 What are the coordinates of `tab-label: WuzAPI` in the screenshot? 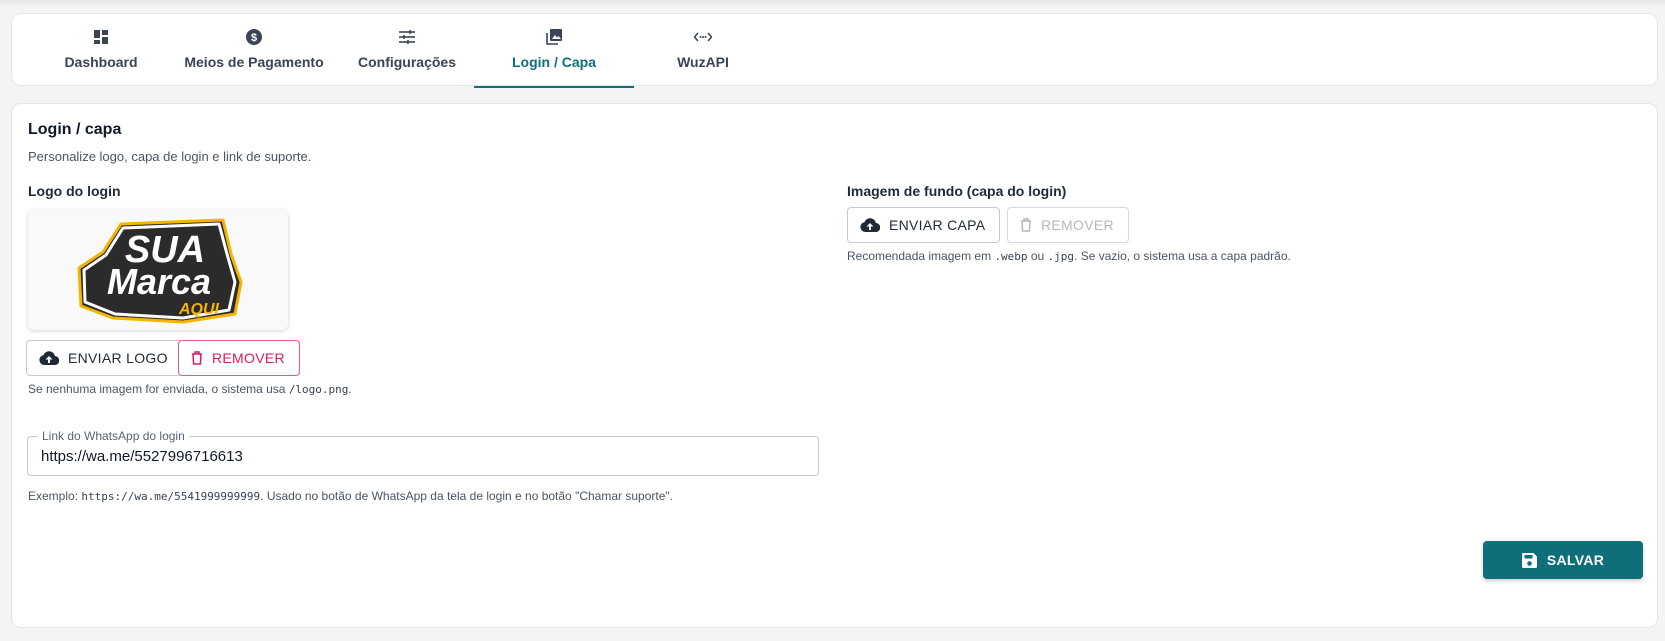 It's located at (703, 62).